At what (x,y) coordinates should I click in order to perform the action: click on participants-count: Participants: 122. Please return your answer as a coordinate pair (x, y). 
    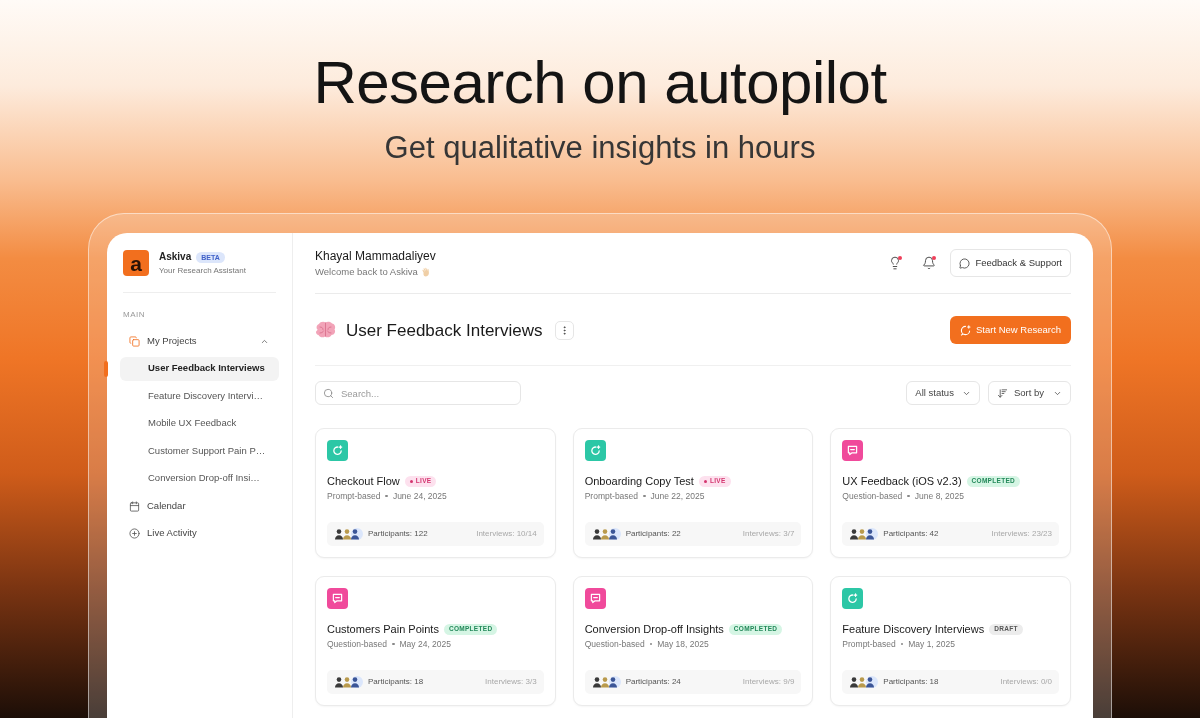
    Looking at the image, I should click on (398, 534).